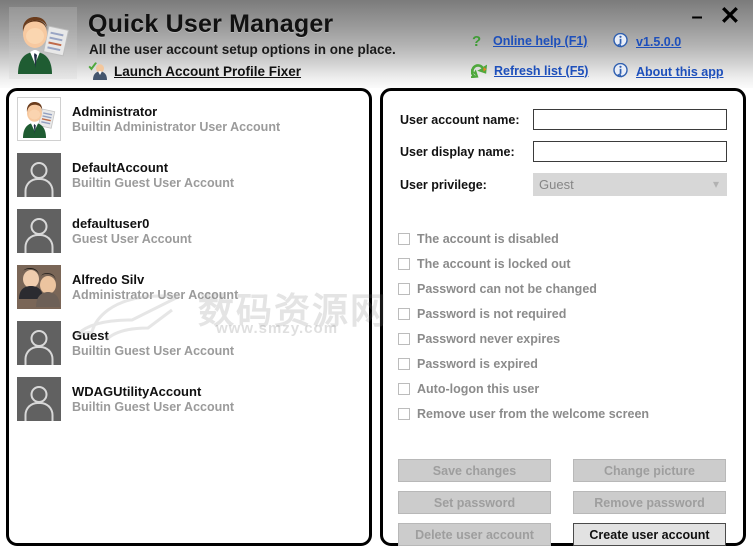 This screenshot has width=753, height=554. I want to click on list-item: Alfredo Silv Administrator User Account, so click(189, 287).